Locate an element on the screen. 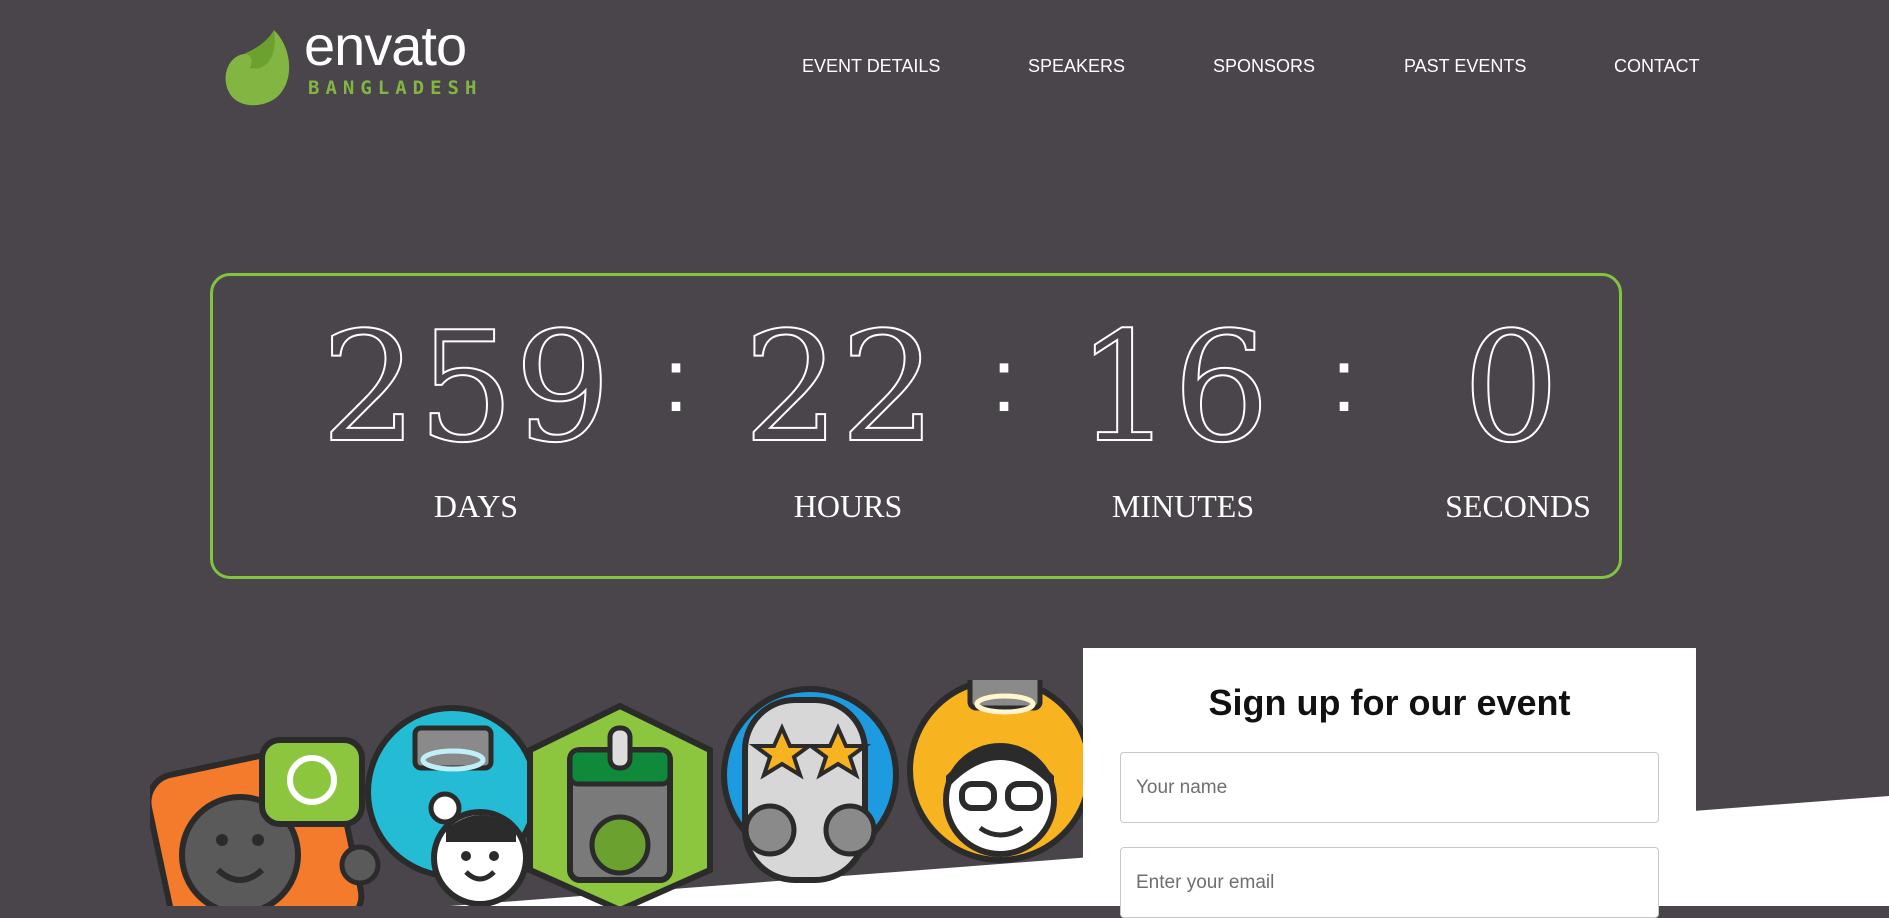  countdown-minutes-label: MINUTES is located at coordinates (1183, 506).